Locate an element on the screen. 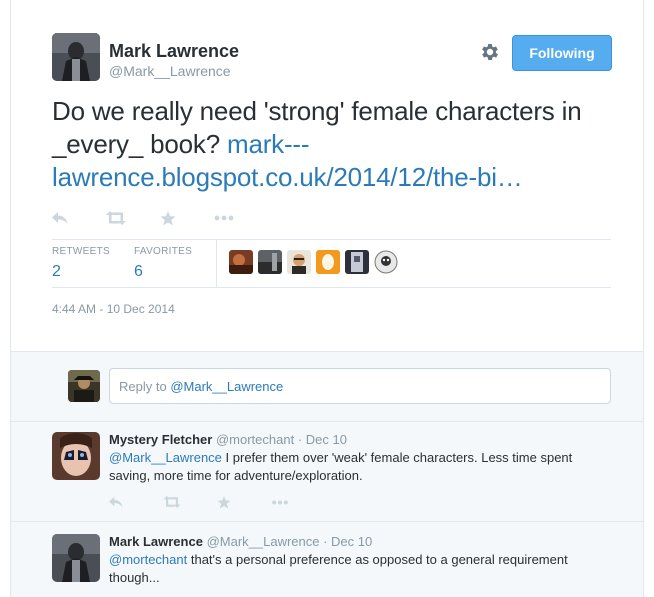 The height and width of the screenshot is (597, 654). stats-separator is located at coordinates (216, 263).